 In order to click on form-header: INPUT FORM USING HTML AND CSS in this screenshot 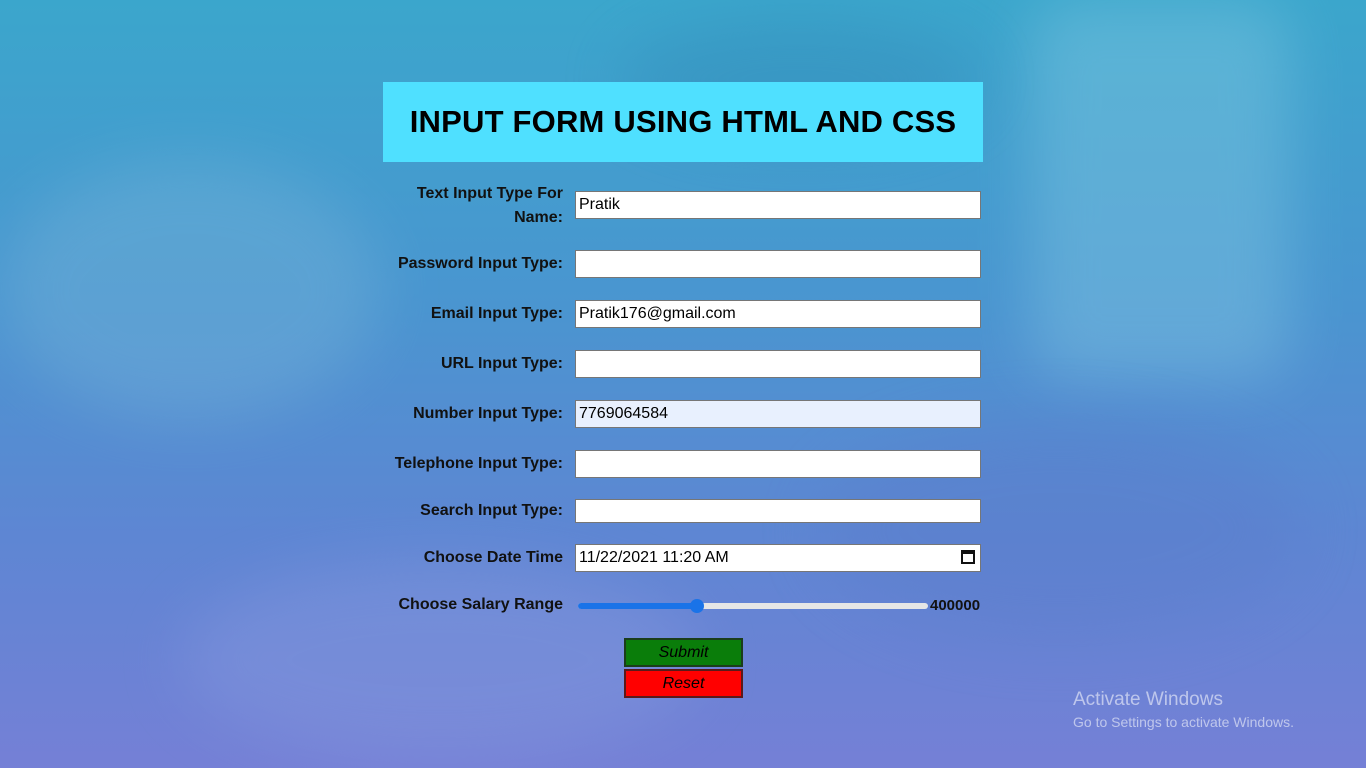, I will do `click(683, 122)`.